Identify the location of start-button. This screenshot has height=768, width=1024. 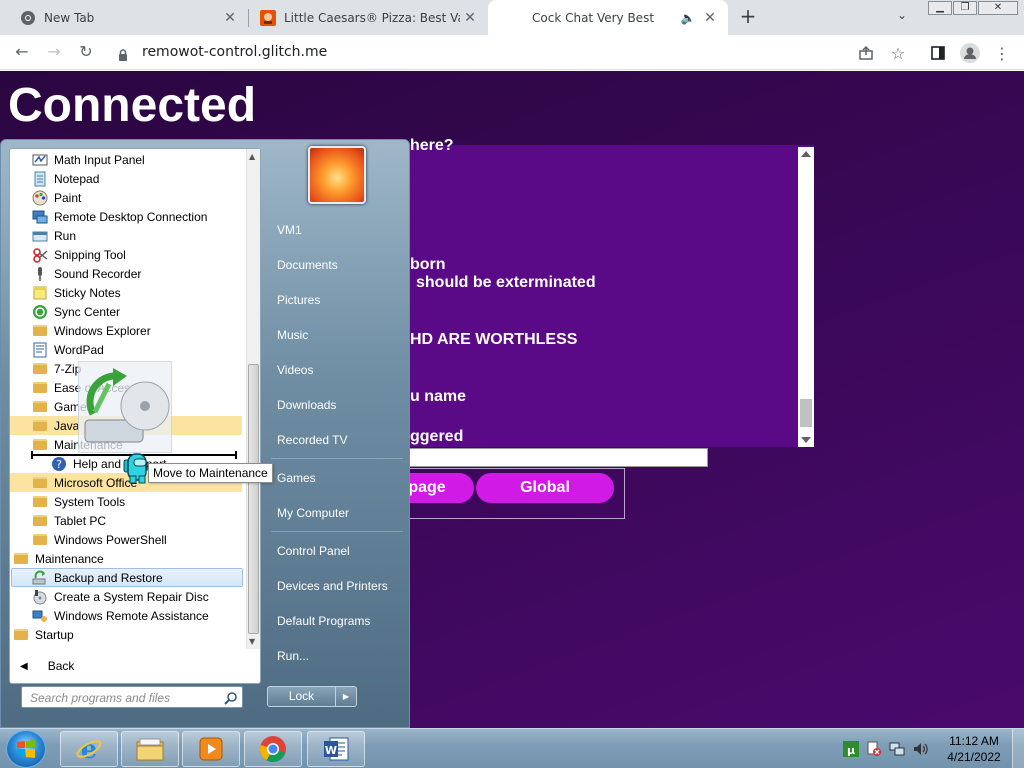
(26, 749).